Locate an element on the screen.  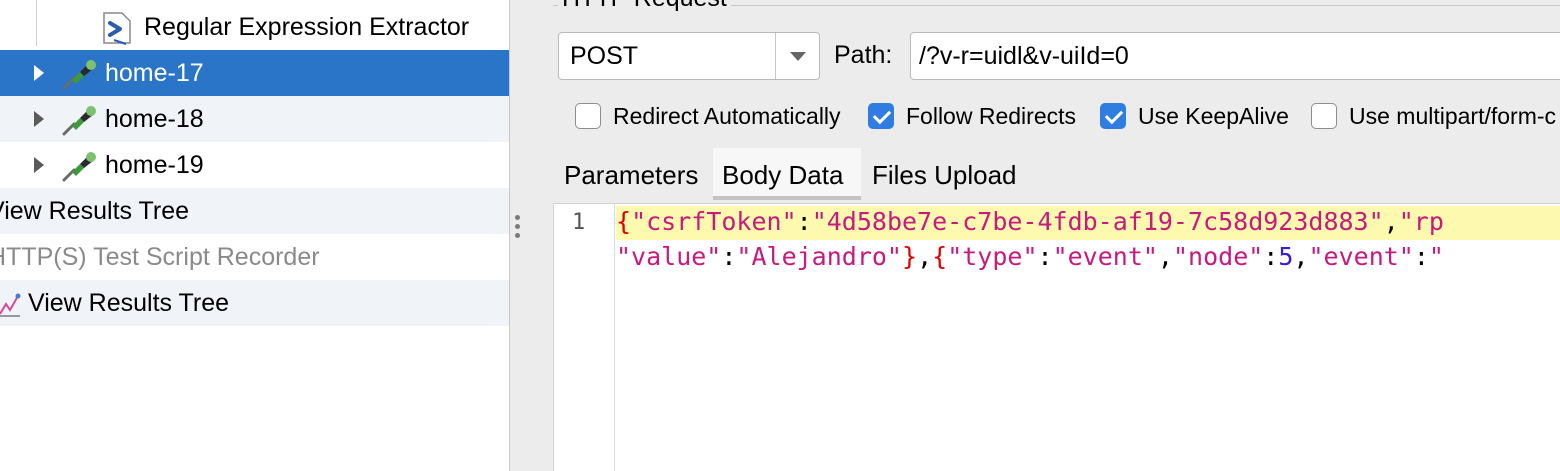
tree-item-test-script-recorder: HTTP(S) Test Script Recorder is located at coordinates (254, 257).